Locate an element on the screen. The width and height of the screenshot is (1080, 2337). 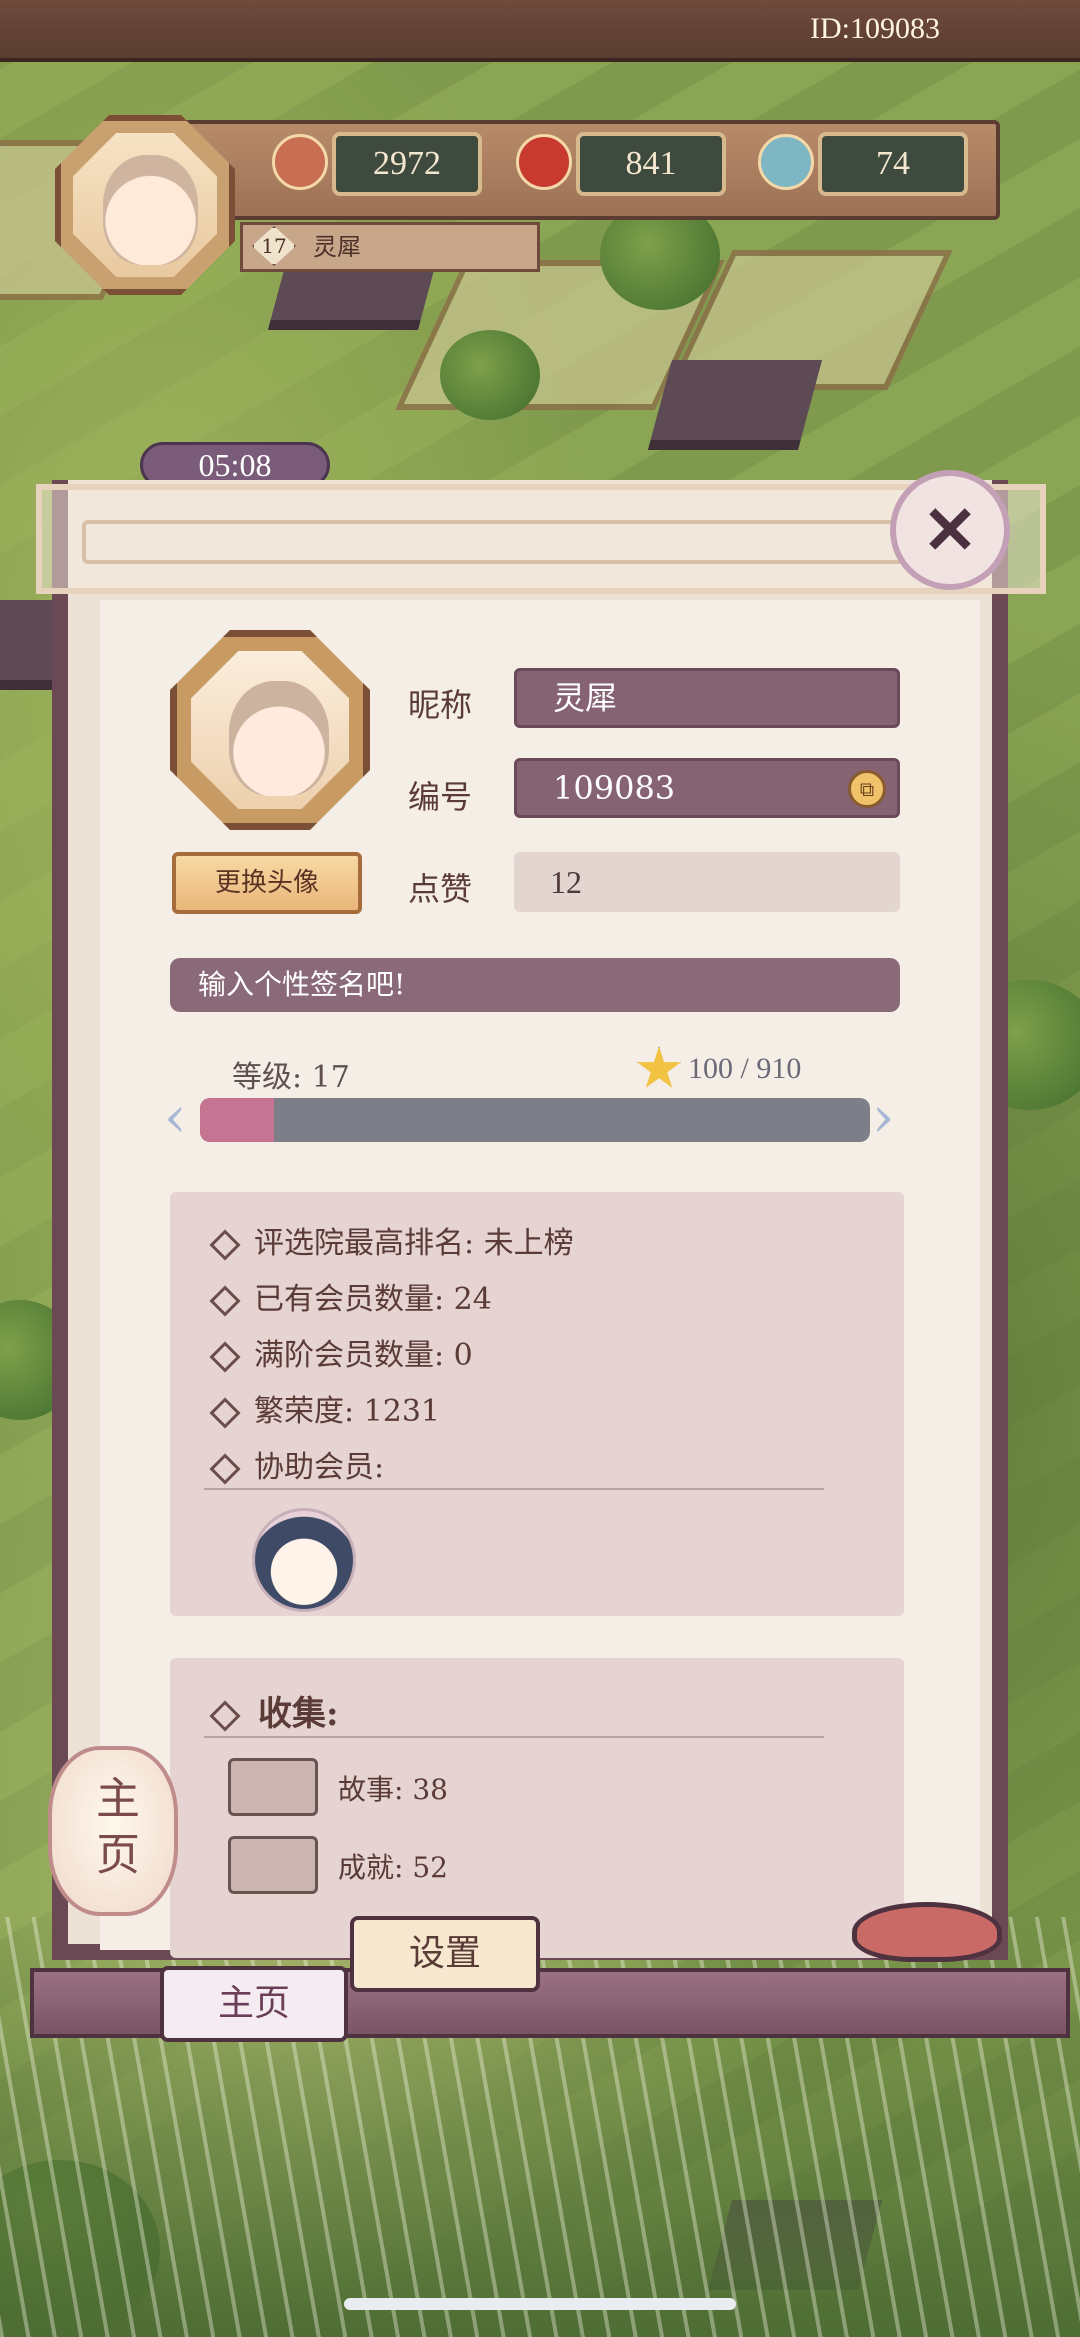
resource-shells: 2972 is located at coordinates (407, 164).